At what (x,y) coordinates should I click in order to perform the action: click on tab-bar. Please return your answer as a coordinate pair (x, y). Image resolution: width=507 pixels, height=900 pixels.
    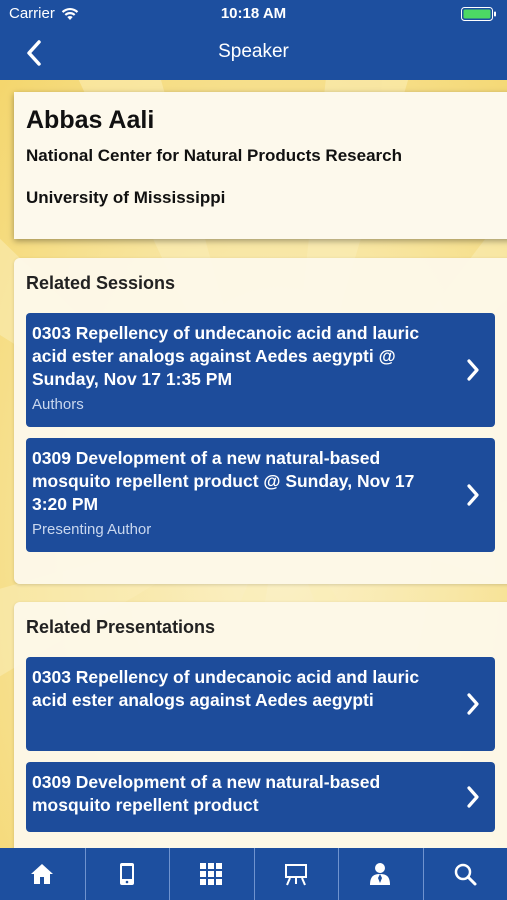
    Looking at the image, I should click on (253, 874).